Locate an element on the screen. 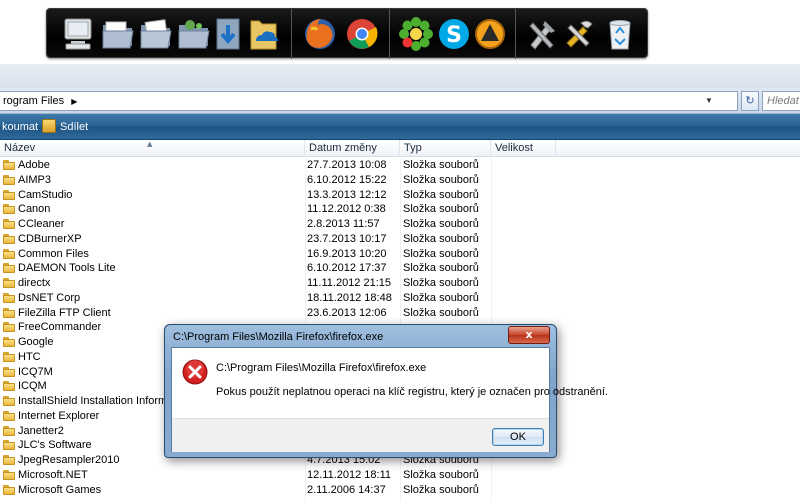 The height and width of the screenshot is (502, 800). recycle-bin-icon is located at coordinates (620, 34).